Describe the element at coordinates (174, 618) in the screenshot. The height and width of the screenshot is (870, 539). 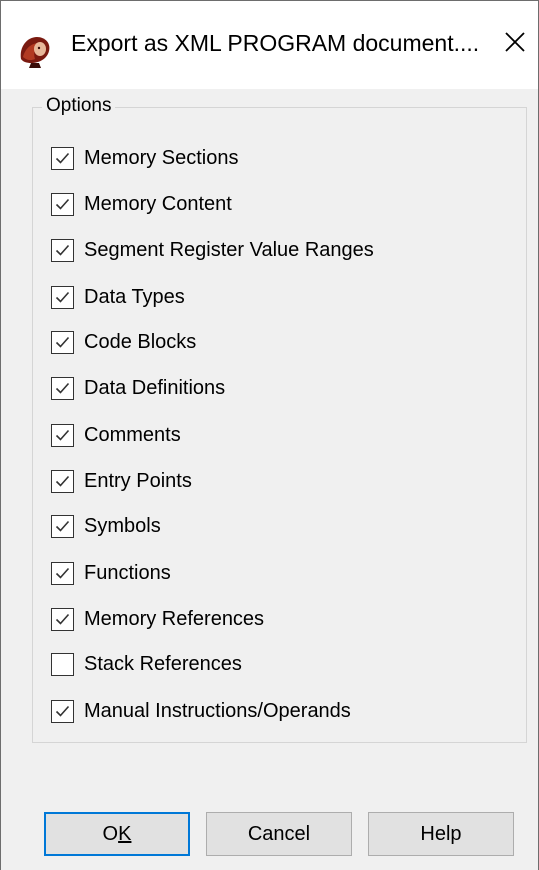
I see `option-label: Memory References` at that location.